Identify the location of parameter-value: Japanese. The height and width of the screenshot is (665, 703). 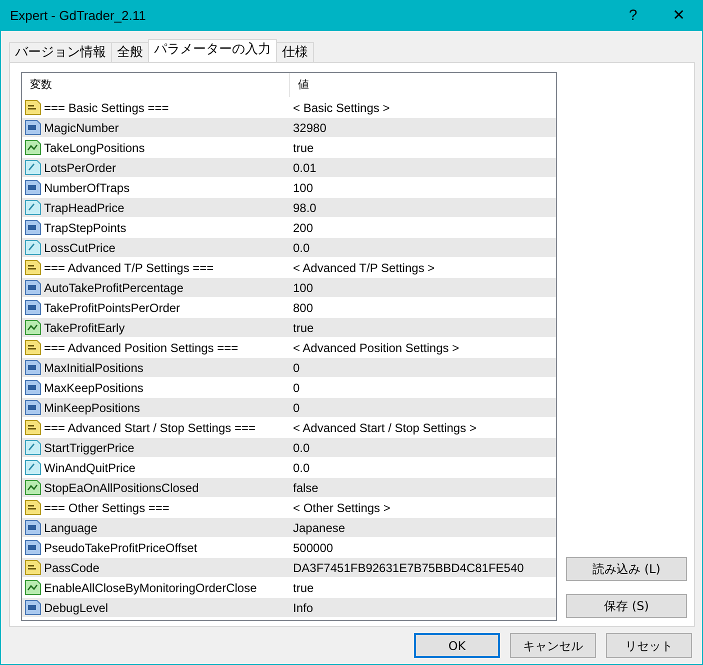
(319, 527).